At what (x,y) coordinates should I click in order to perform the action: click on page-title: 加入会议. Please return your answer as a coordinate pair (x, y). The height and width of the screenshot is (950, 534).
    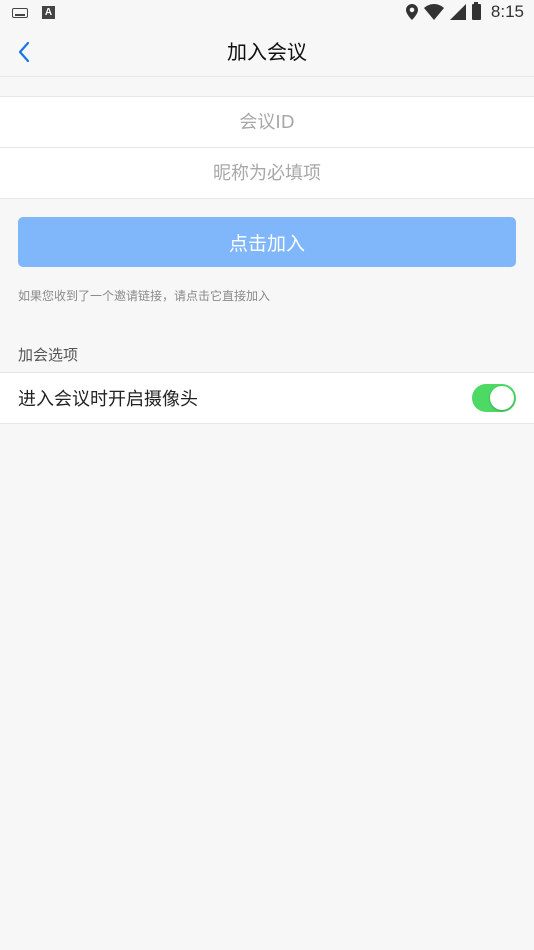
    Looking at the image, I should click on (267, 52).